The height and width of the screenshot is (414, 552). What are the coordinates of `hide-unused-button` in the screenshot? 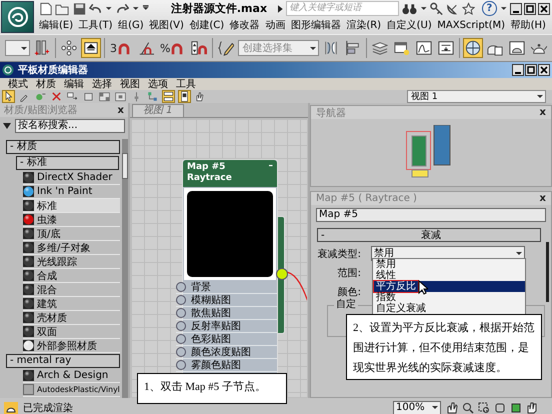 It's located at (184, 96).